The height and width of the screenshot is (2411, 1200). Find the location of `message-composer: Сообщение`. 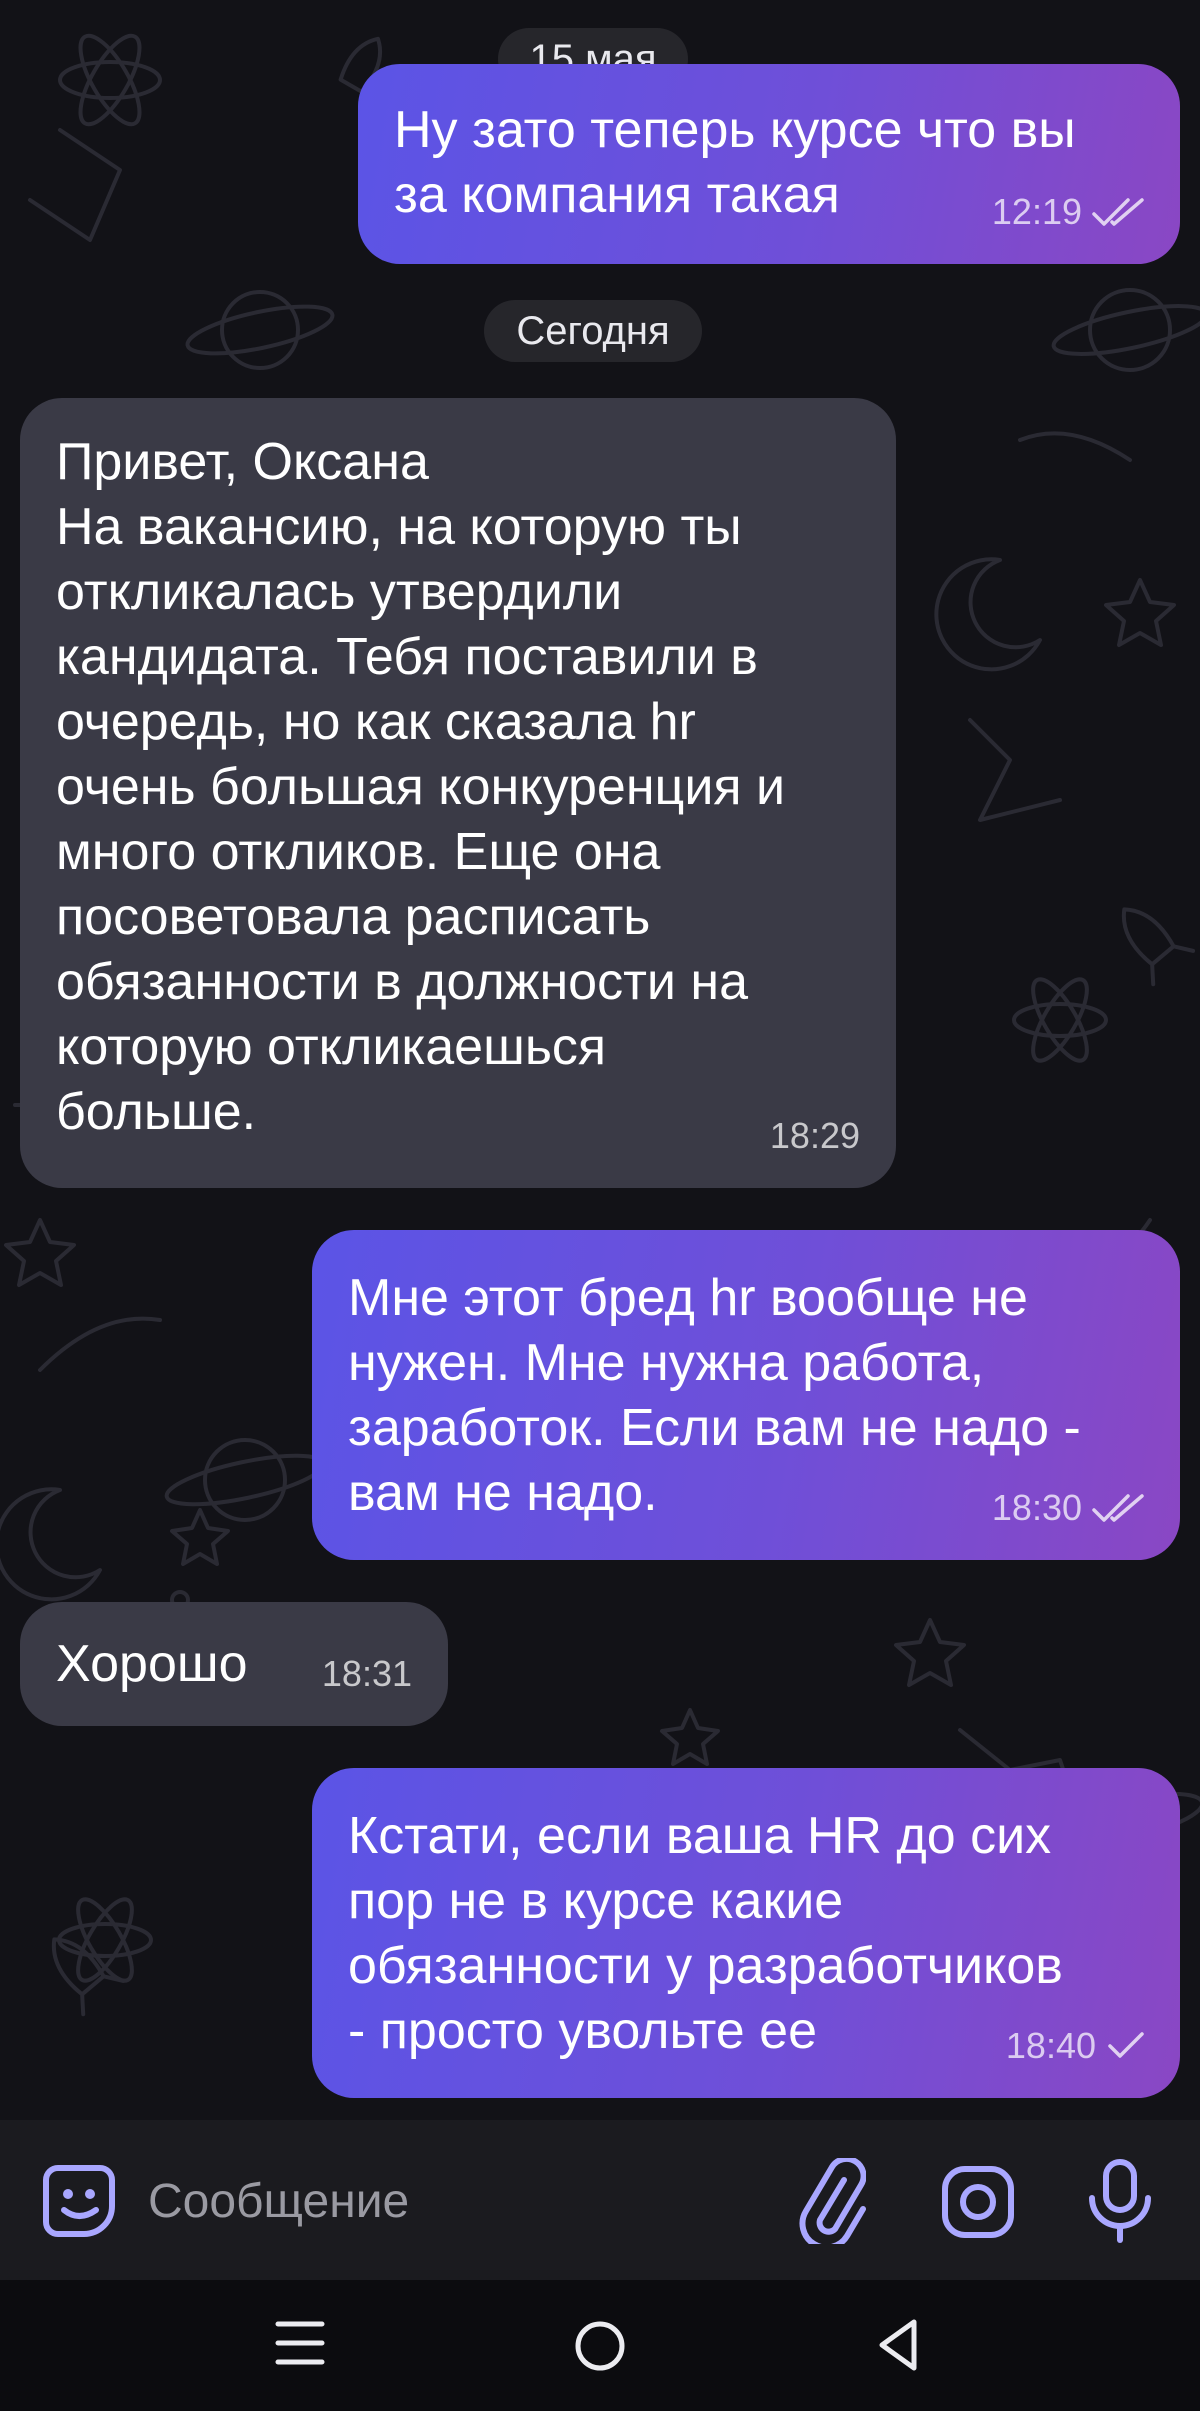

message-composer: Сообщение is located at coordinates (600, 2200).